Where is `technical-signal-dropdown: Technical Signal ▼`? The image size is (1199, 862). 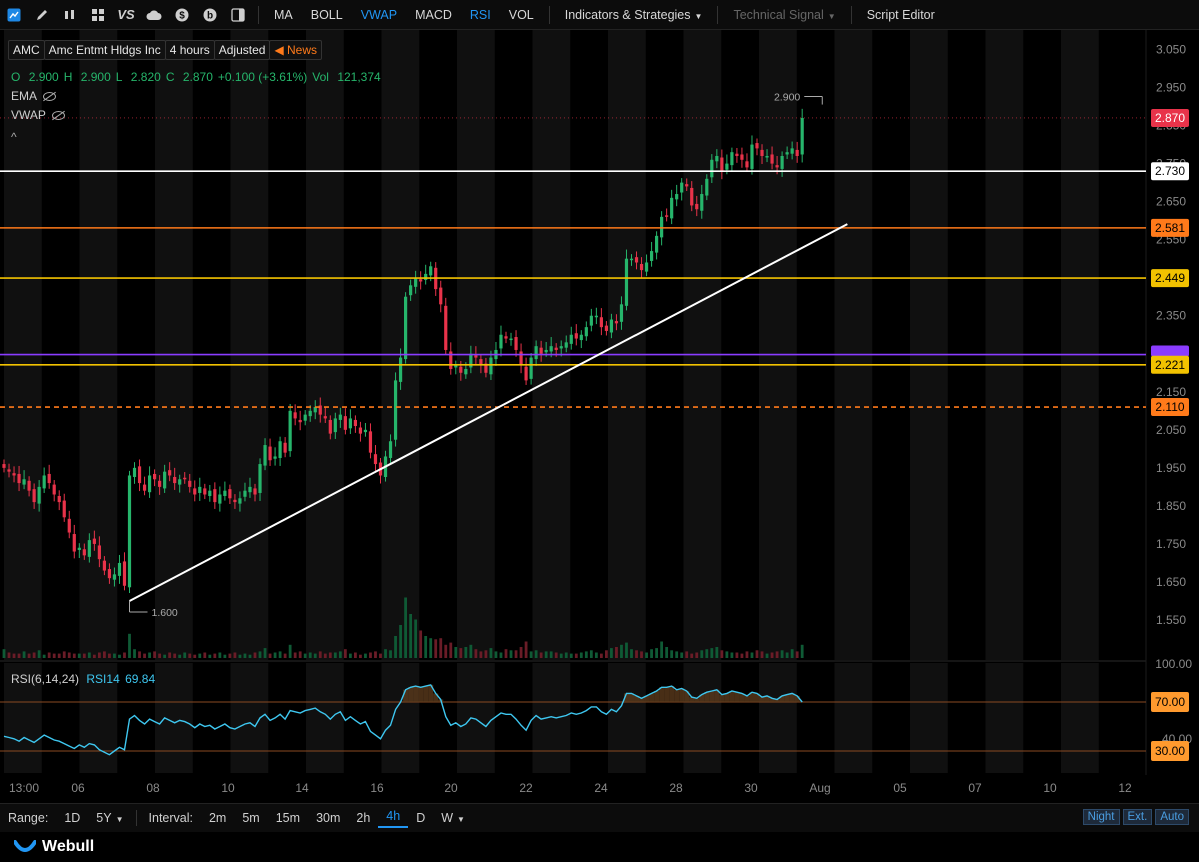
technical-signal-dropdown: Technical Signal ▼ is located at coordinates (784, 15).